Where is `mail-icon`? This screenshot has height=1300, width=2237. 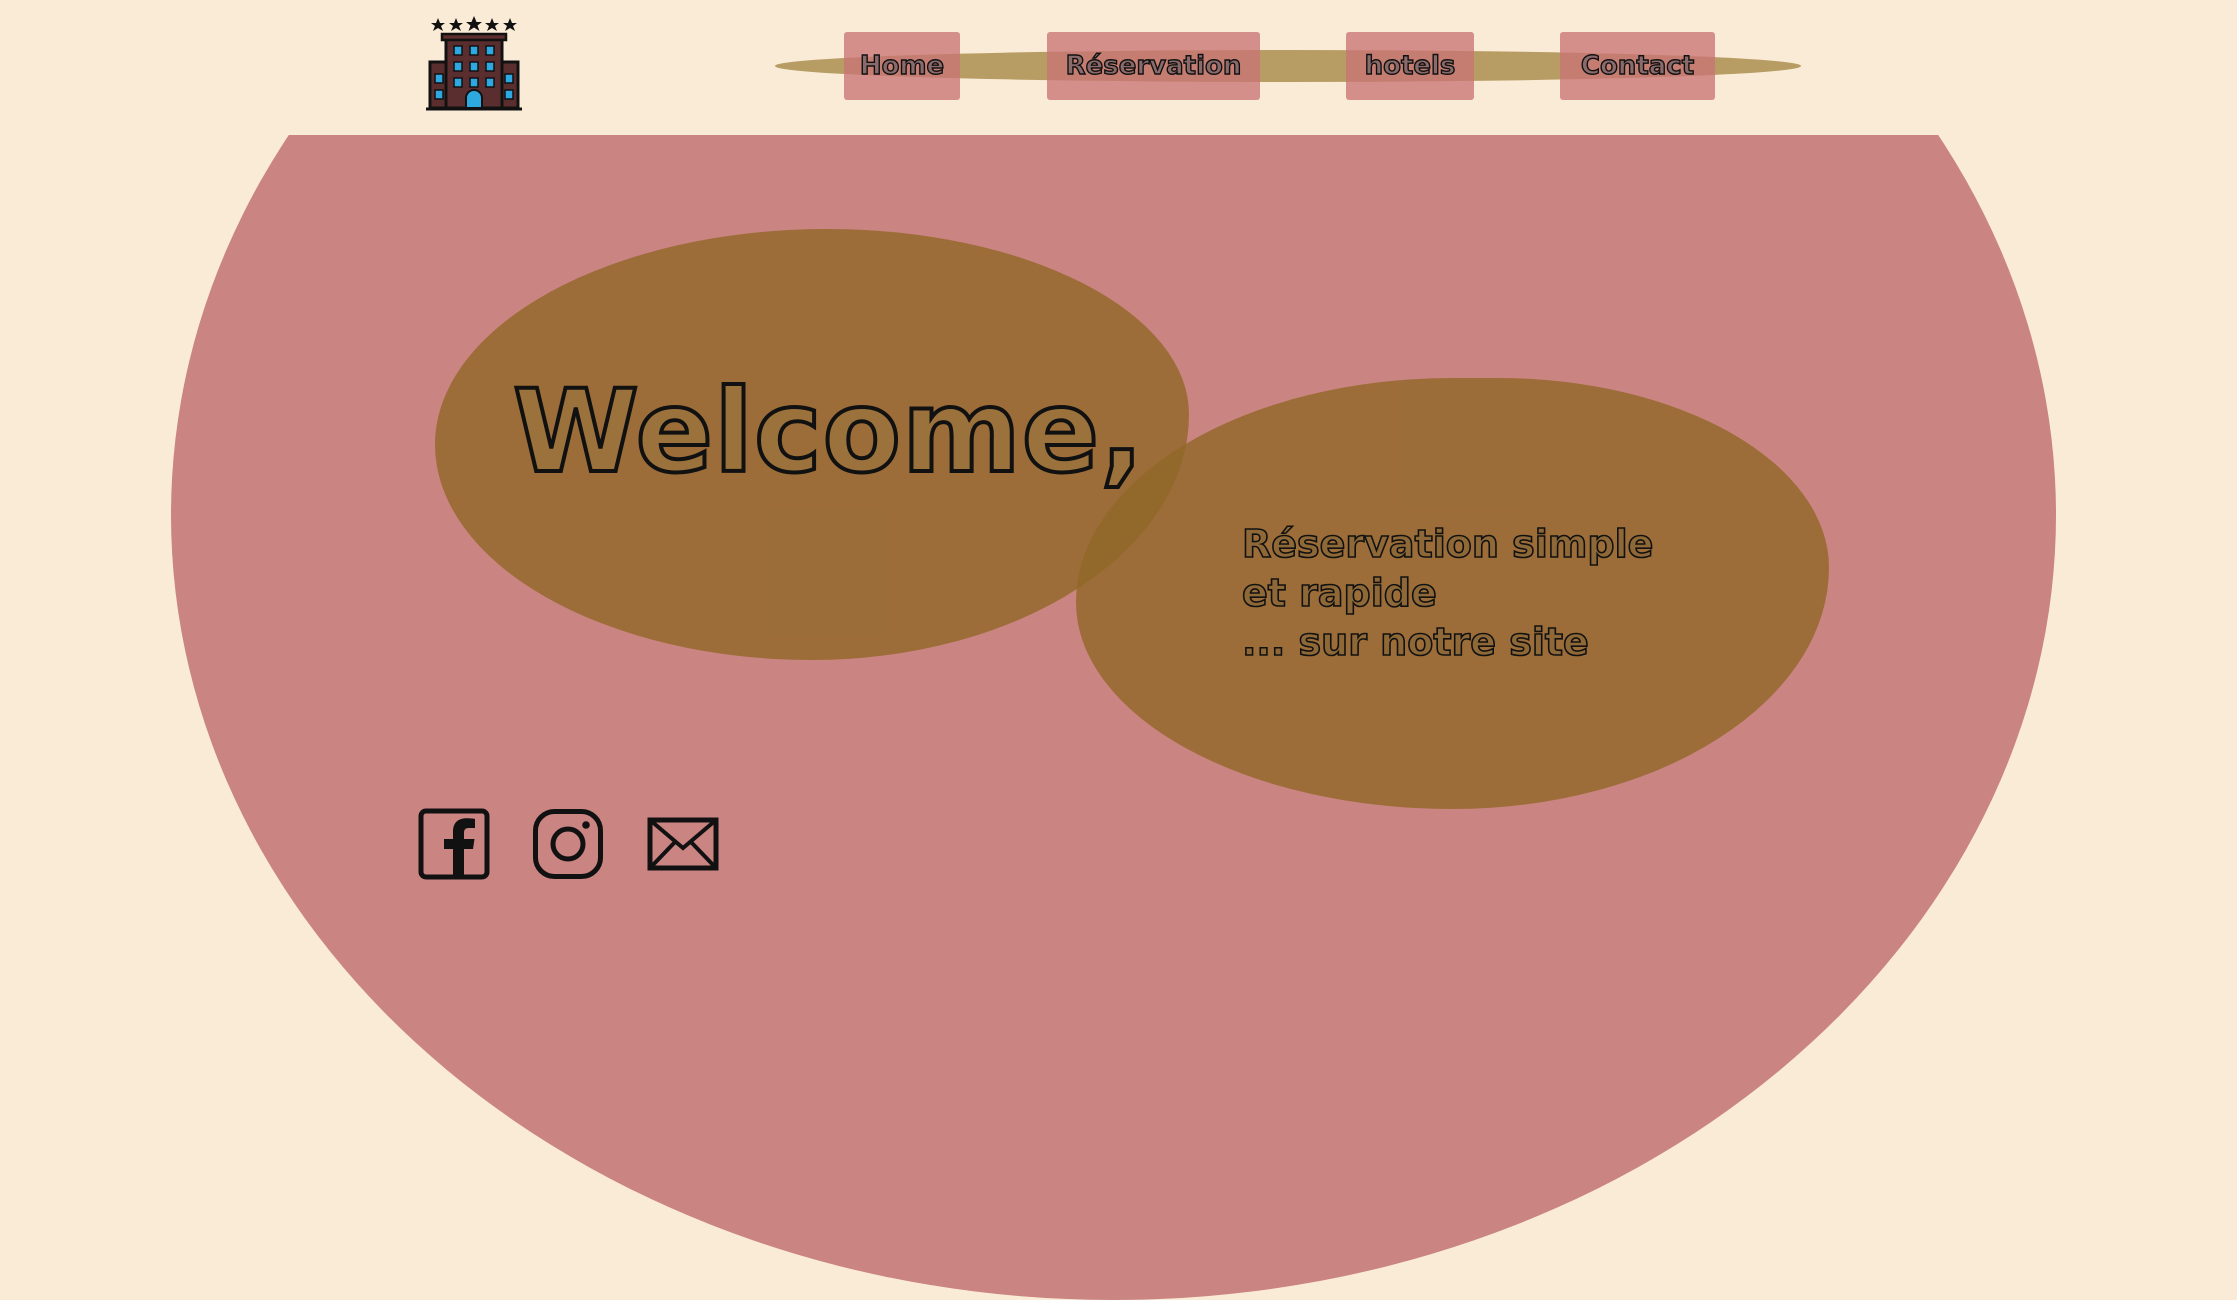 mail-icon is located at coordinates (683, 844).